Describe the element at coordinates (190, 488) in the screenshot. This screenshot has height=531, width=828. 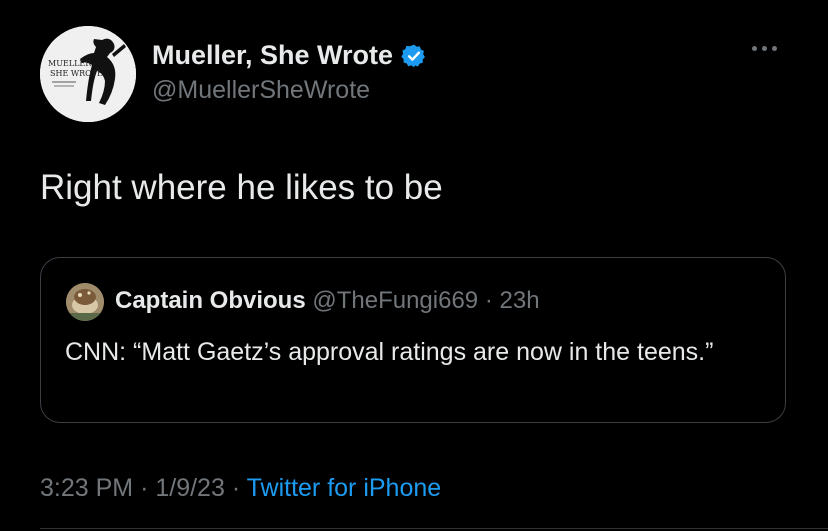
I see `tweet-date: 1/9/23` at that location.